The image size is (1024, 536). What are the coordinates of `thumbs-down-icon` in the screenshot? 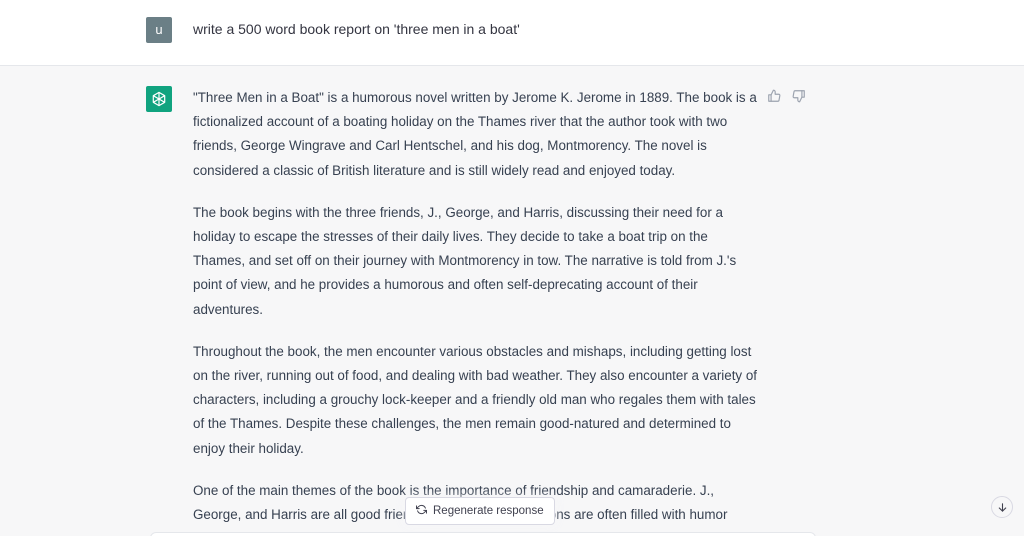 It's located at (799, 96).